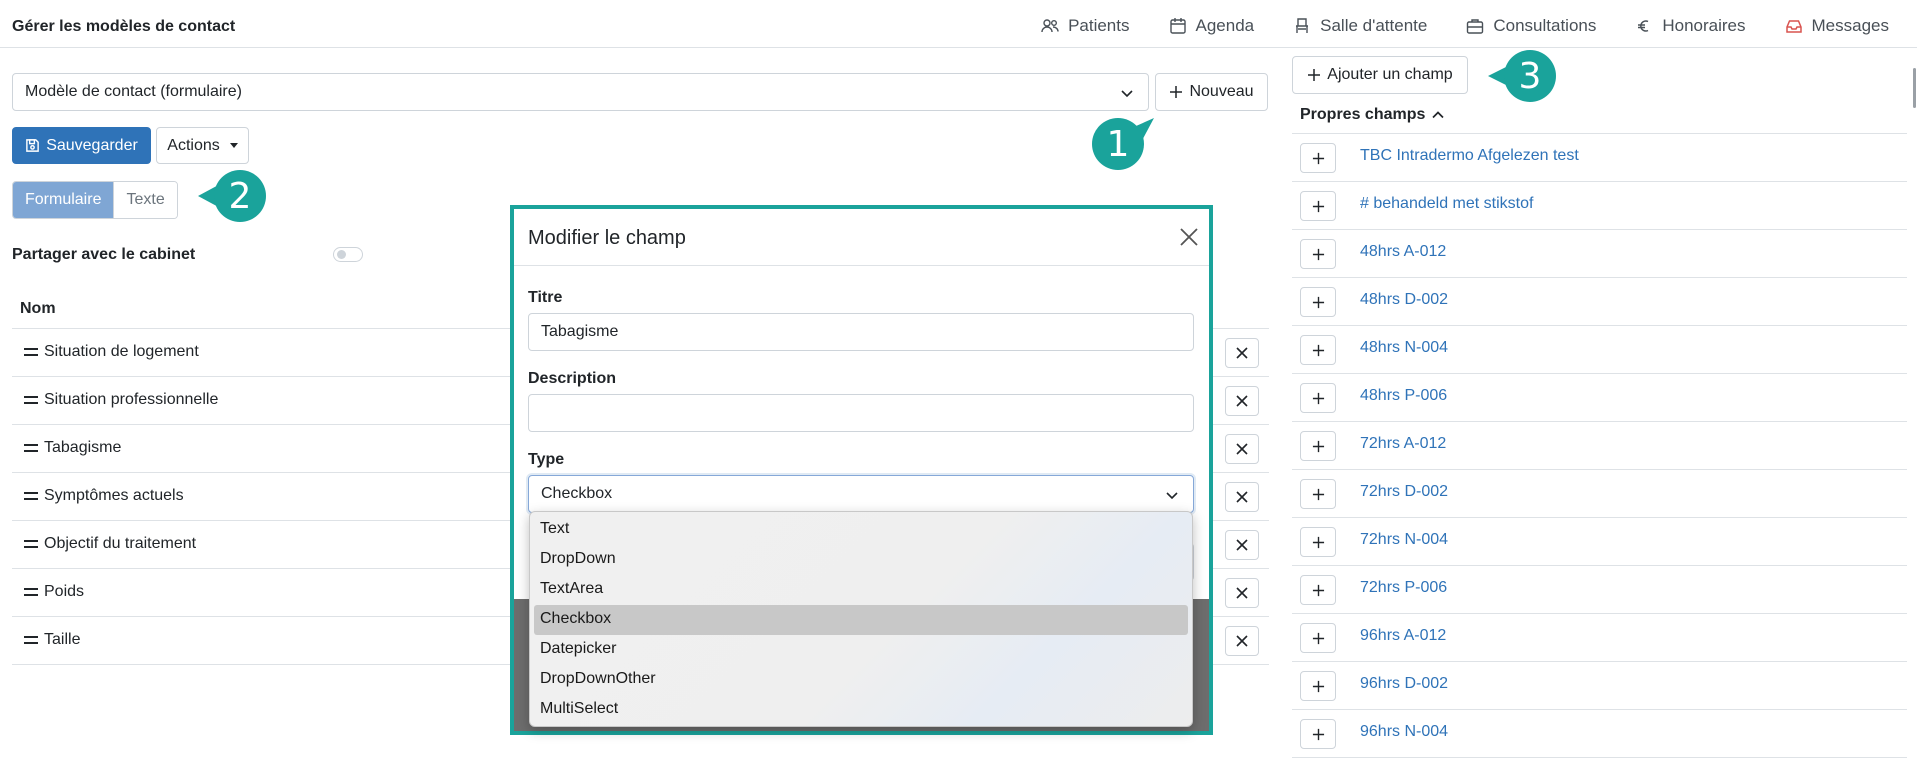 The height and width of the screenshot is (768, 1917). What do you see at coordinates (1403, 636) in the screenshot?
I see `own-field-link: 96hrs A-012` at bounding box center [1403, 636].